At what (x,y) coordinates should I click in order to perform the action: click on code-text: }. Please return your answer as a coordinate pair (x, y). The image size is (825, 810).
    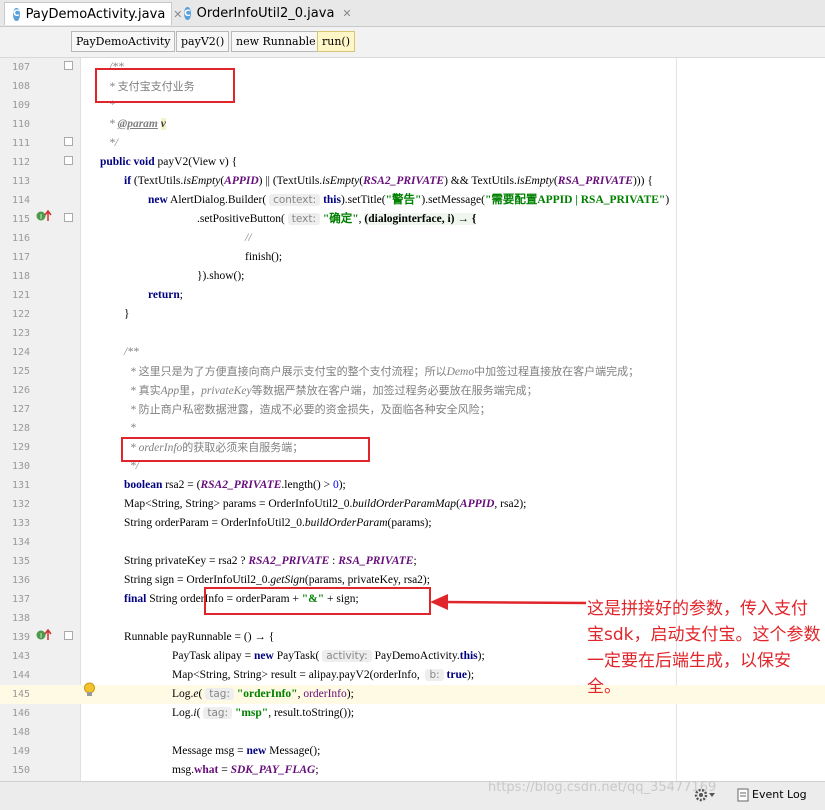
    Looking at the image, I should click on (127, 314).